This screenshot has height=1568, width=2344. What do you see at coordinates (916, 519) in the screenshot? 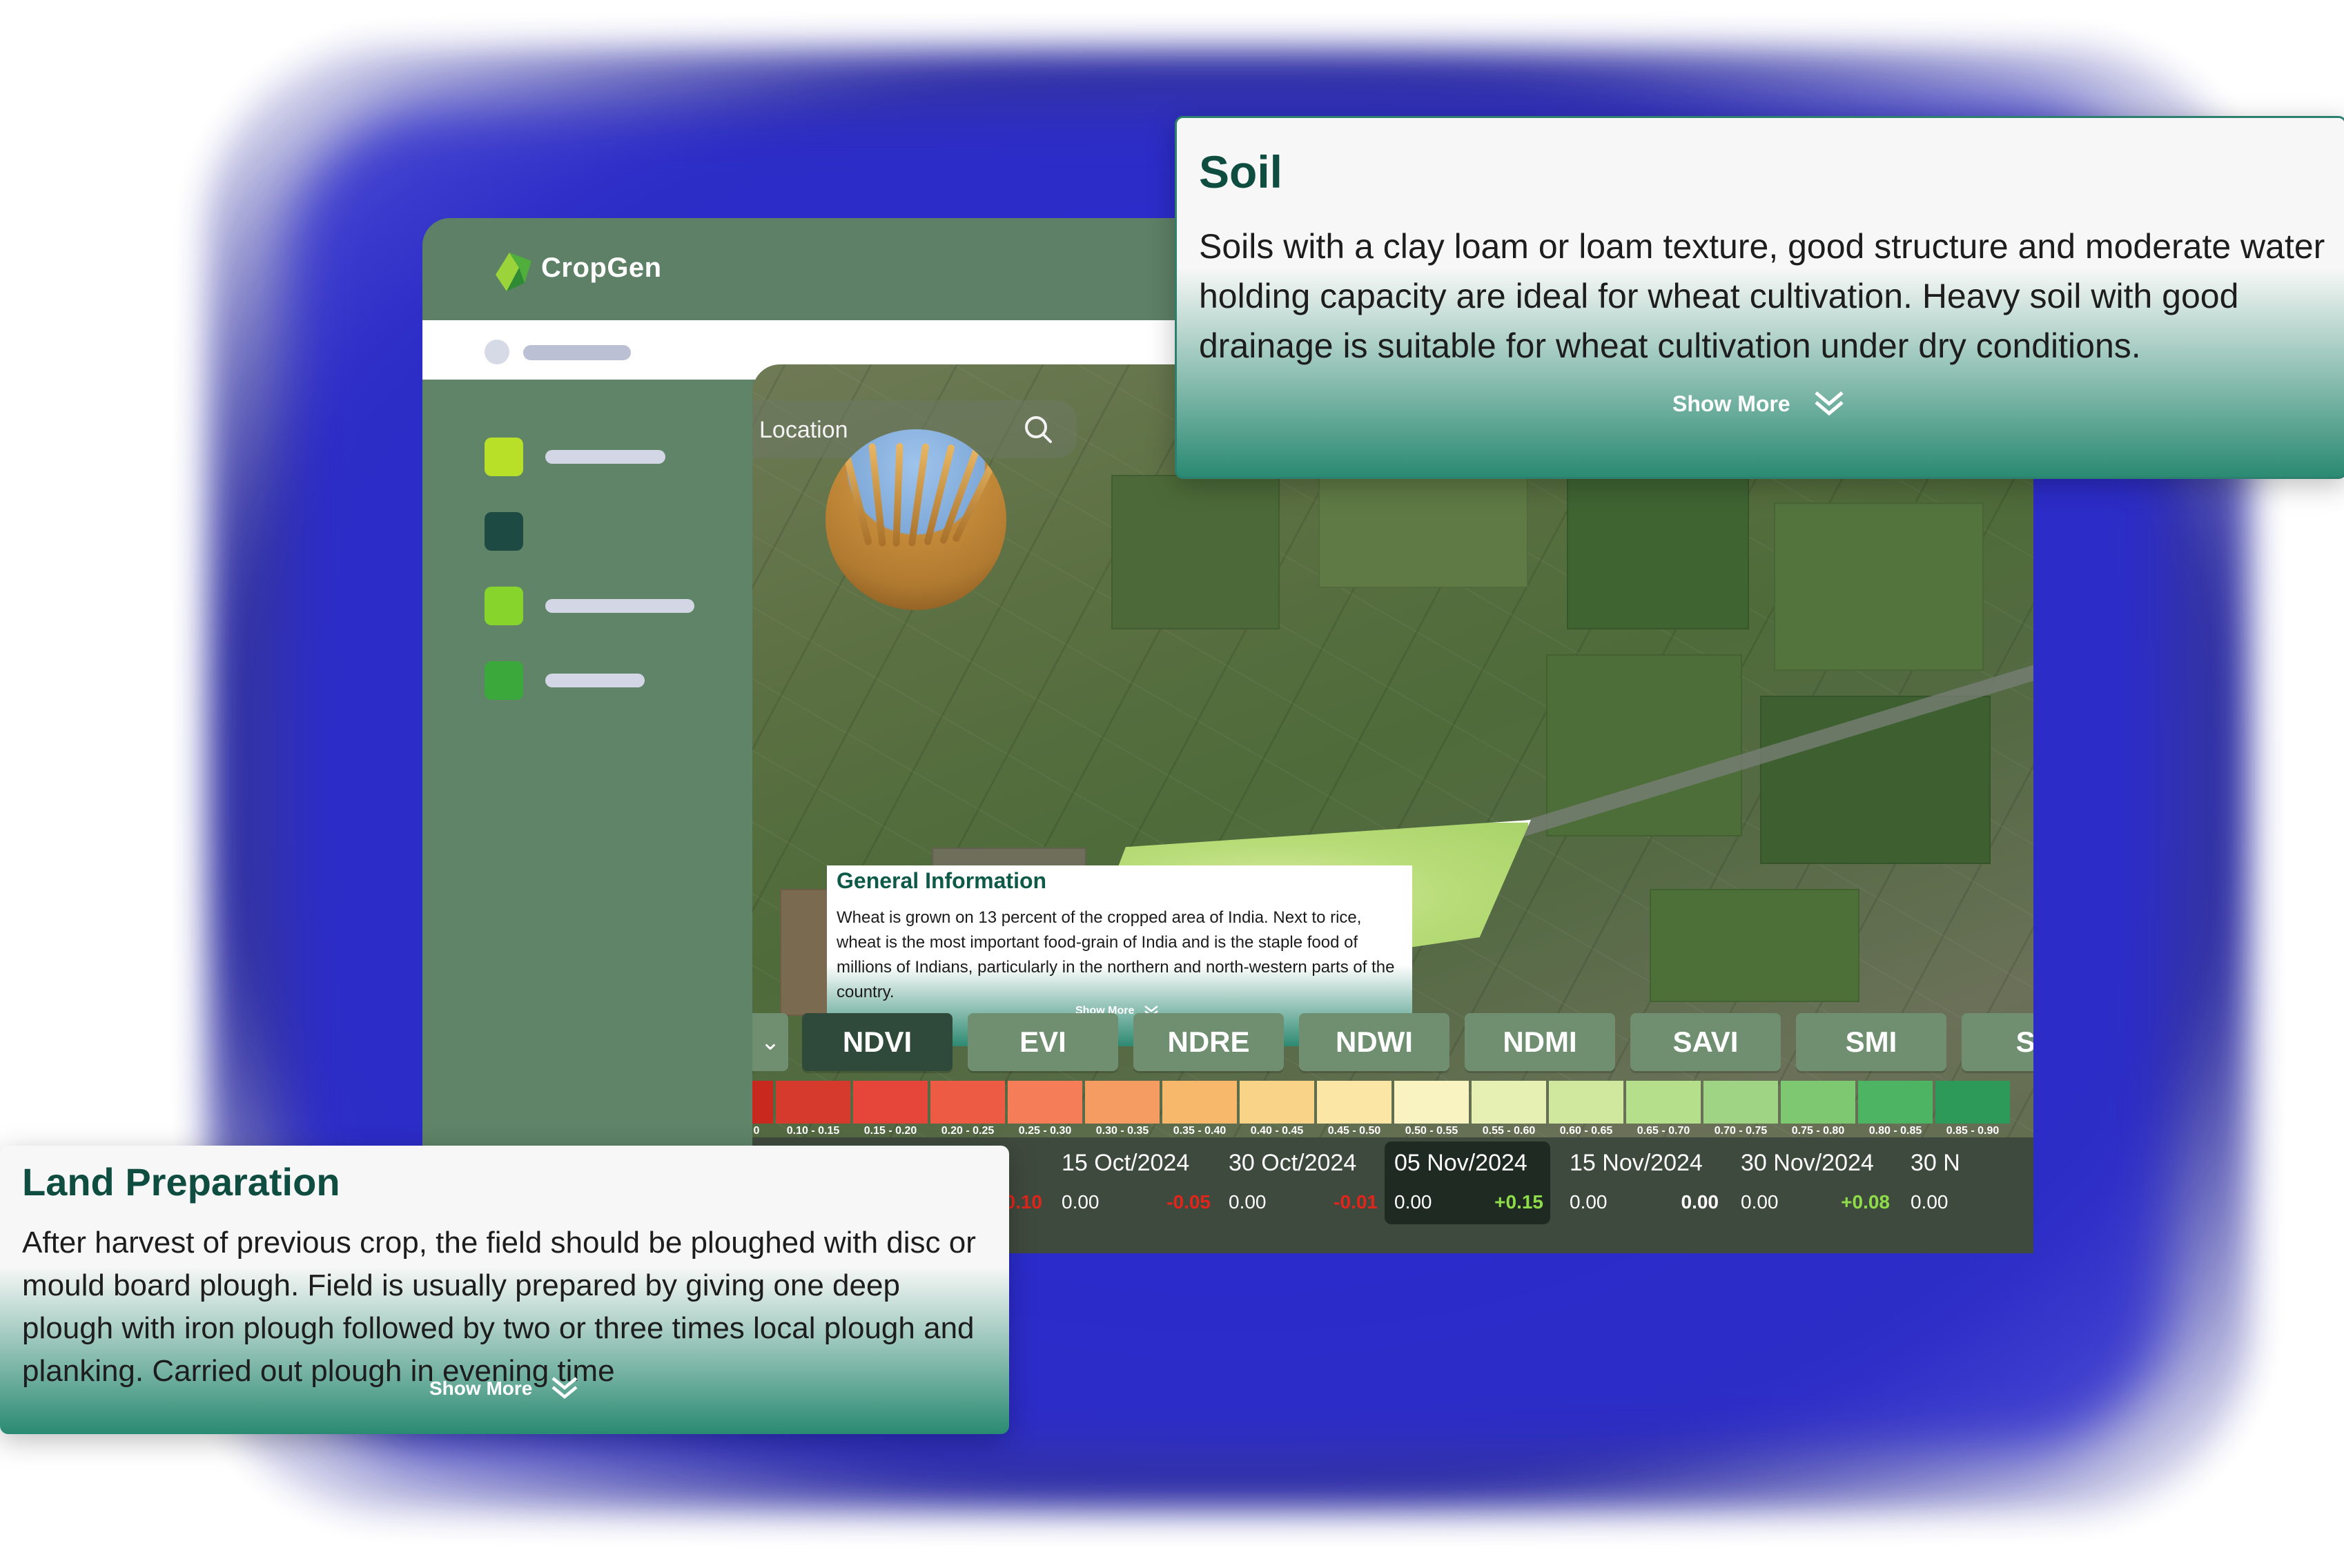
I see `wheat-crop-image` at bounding box center [916, 519].